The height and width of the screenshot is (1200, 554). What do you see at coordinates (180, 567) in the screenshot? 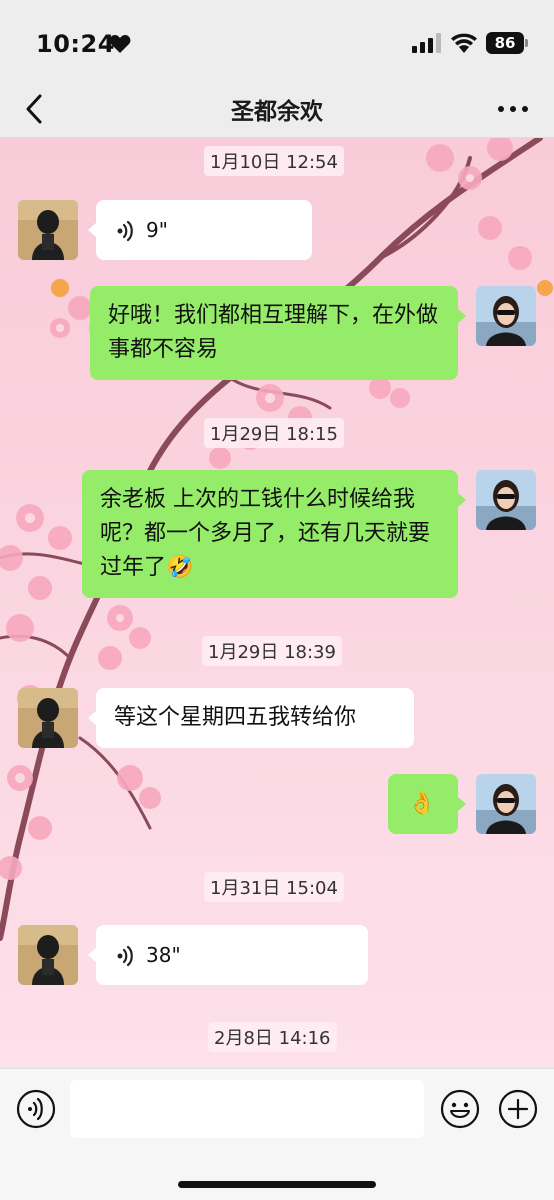
I see `emoji-laugh: 🤣` at bounding box center [180, 567].